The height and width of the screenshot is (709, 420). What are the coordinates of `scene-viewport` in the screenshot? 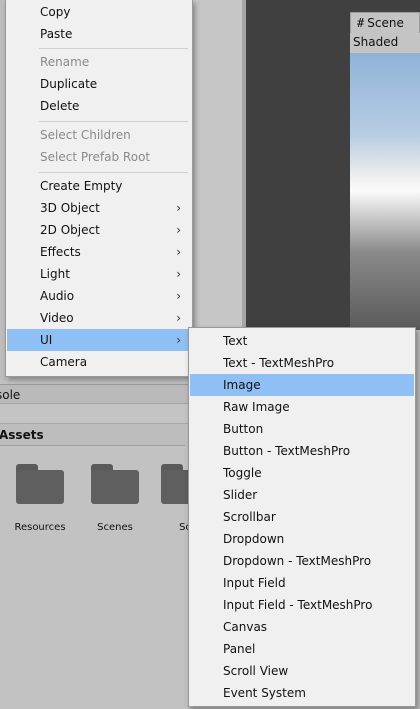 It's located at (385, 191).